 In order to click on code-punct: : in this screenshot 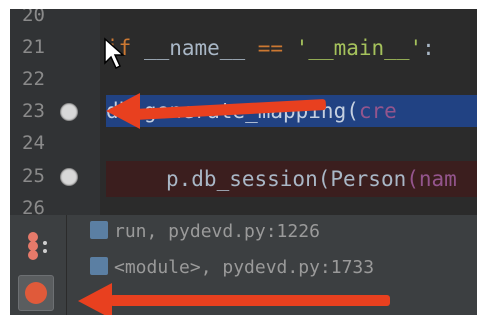, I will do `click(428, 48)`.